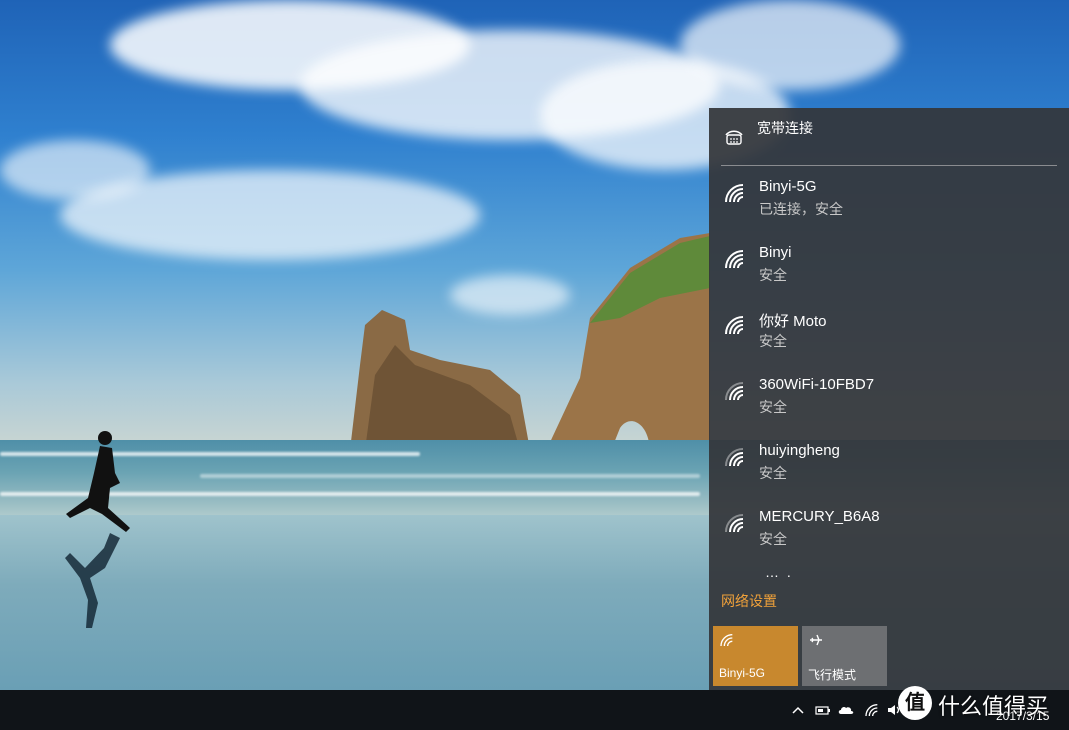  Describe the element at coordinates (816, 640) in the screenshot. I see `airplane-icon` at that location.